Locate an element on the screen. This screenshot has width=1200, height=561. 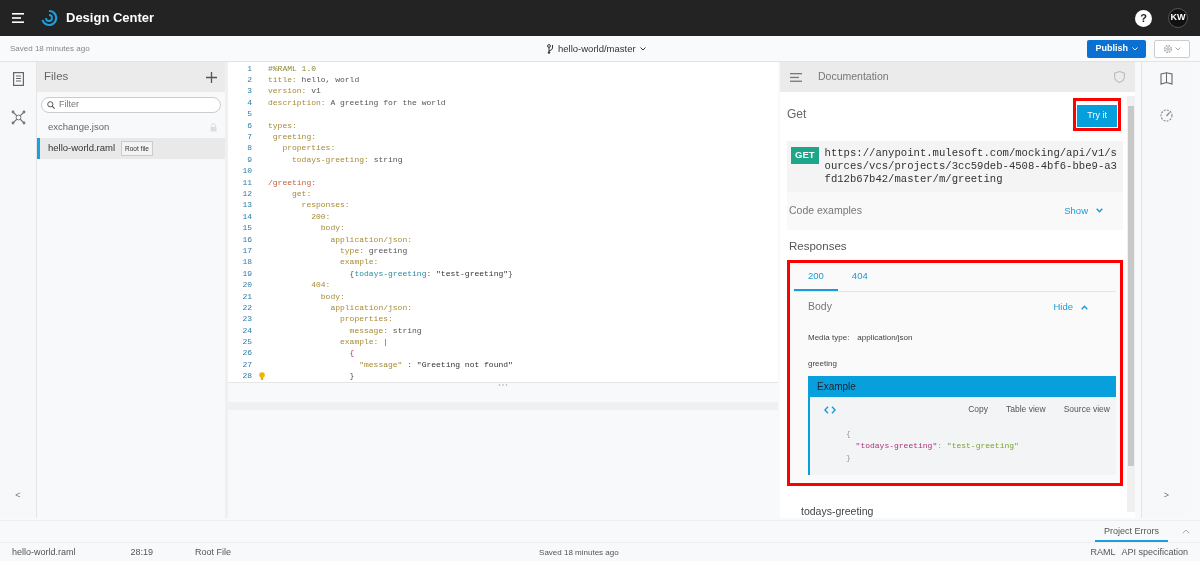
line-number: 21 is located at coordinates (246, 296).